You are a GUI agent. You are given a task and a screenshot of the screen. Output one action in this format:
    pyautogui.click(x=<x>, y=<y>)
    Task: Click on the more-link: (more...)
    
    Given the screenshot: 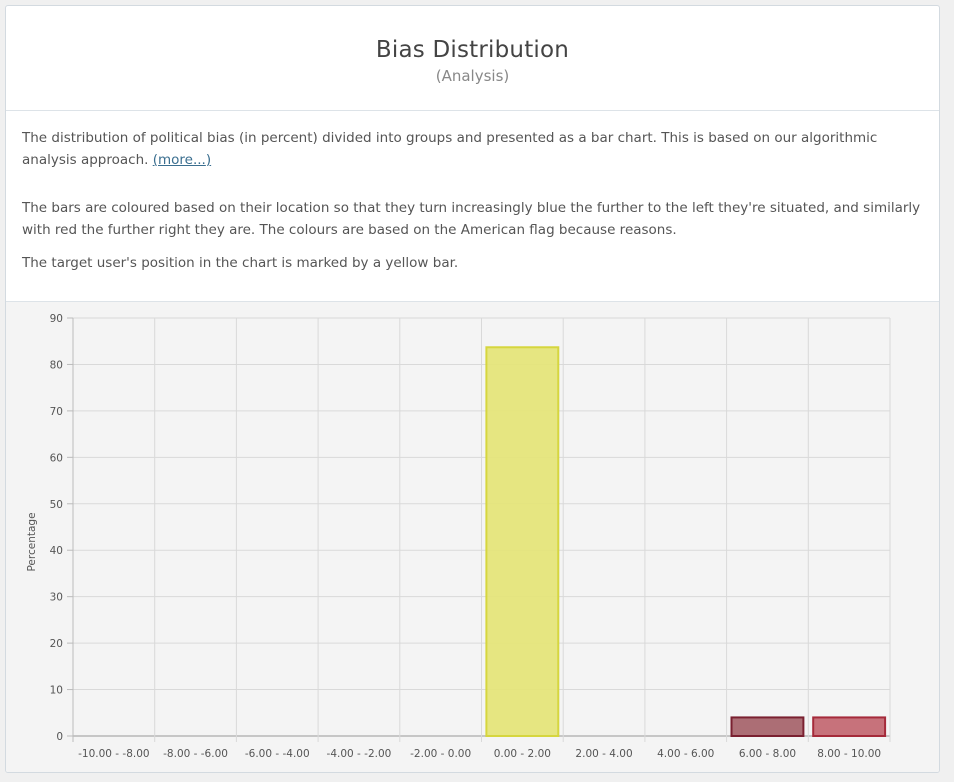 What is the action you would take?
    pyautogui.click(x=182, y=160)
    